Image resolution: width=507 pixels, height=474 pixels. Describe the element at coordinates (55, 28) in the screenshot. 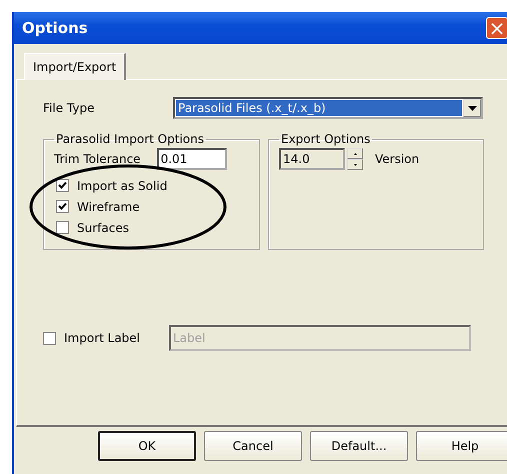

I see `window-title: Options` at that location.